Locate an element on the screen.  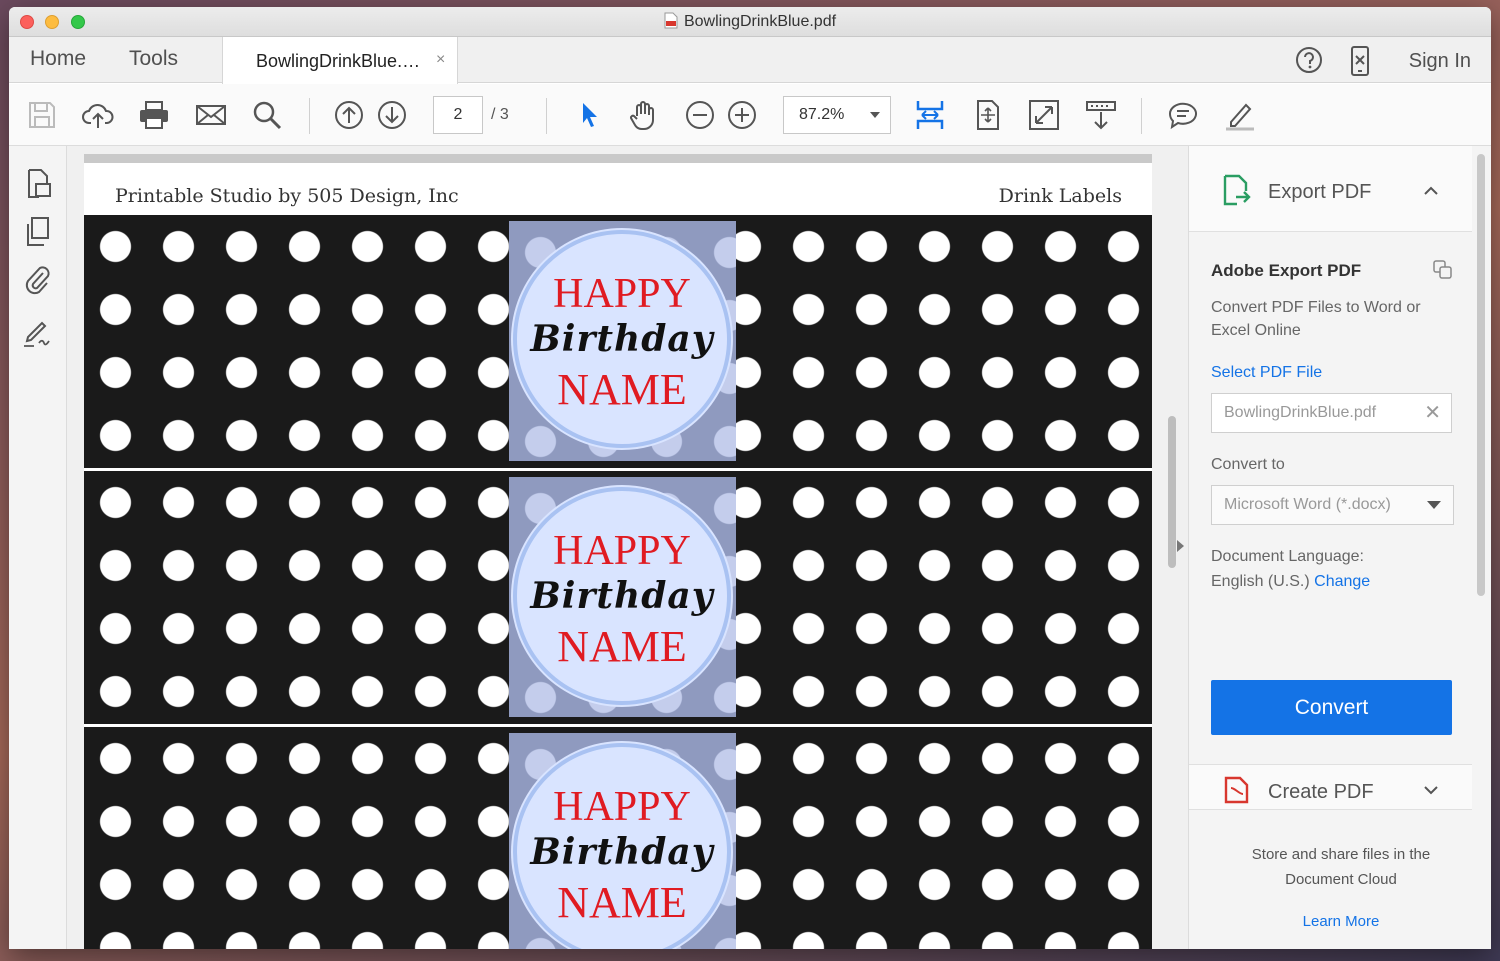
next-page-button is located at coordinates (392, 115).